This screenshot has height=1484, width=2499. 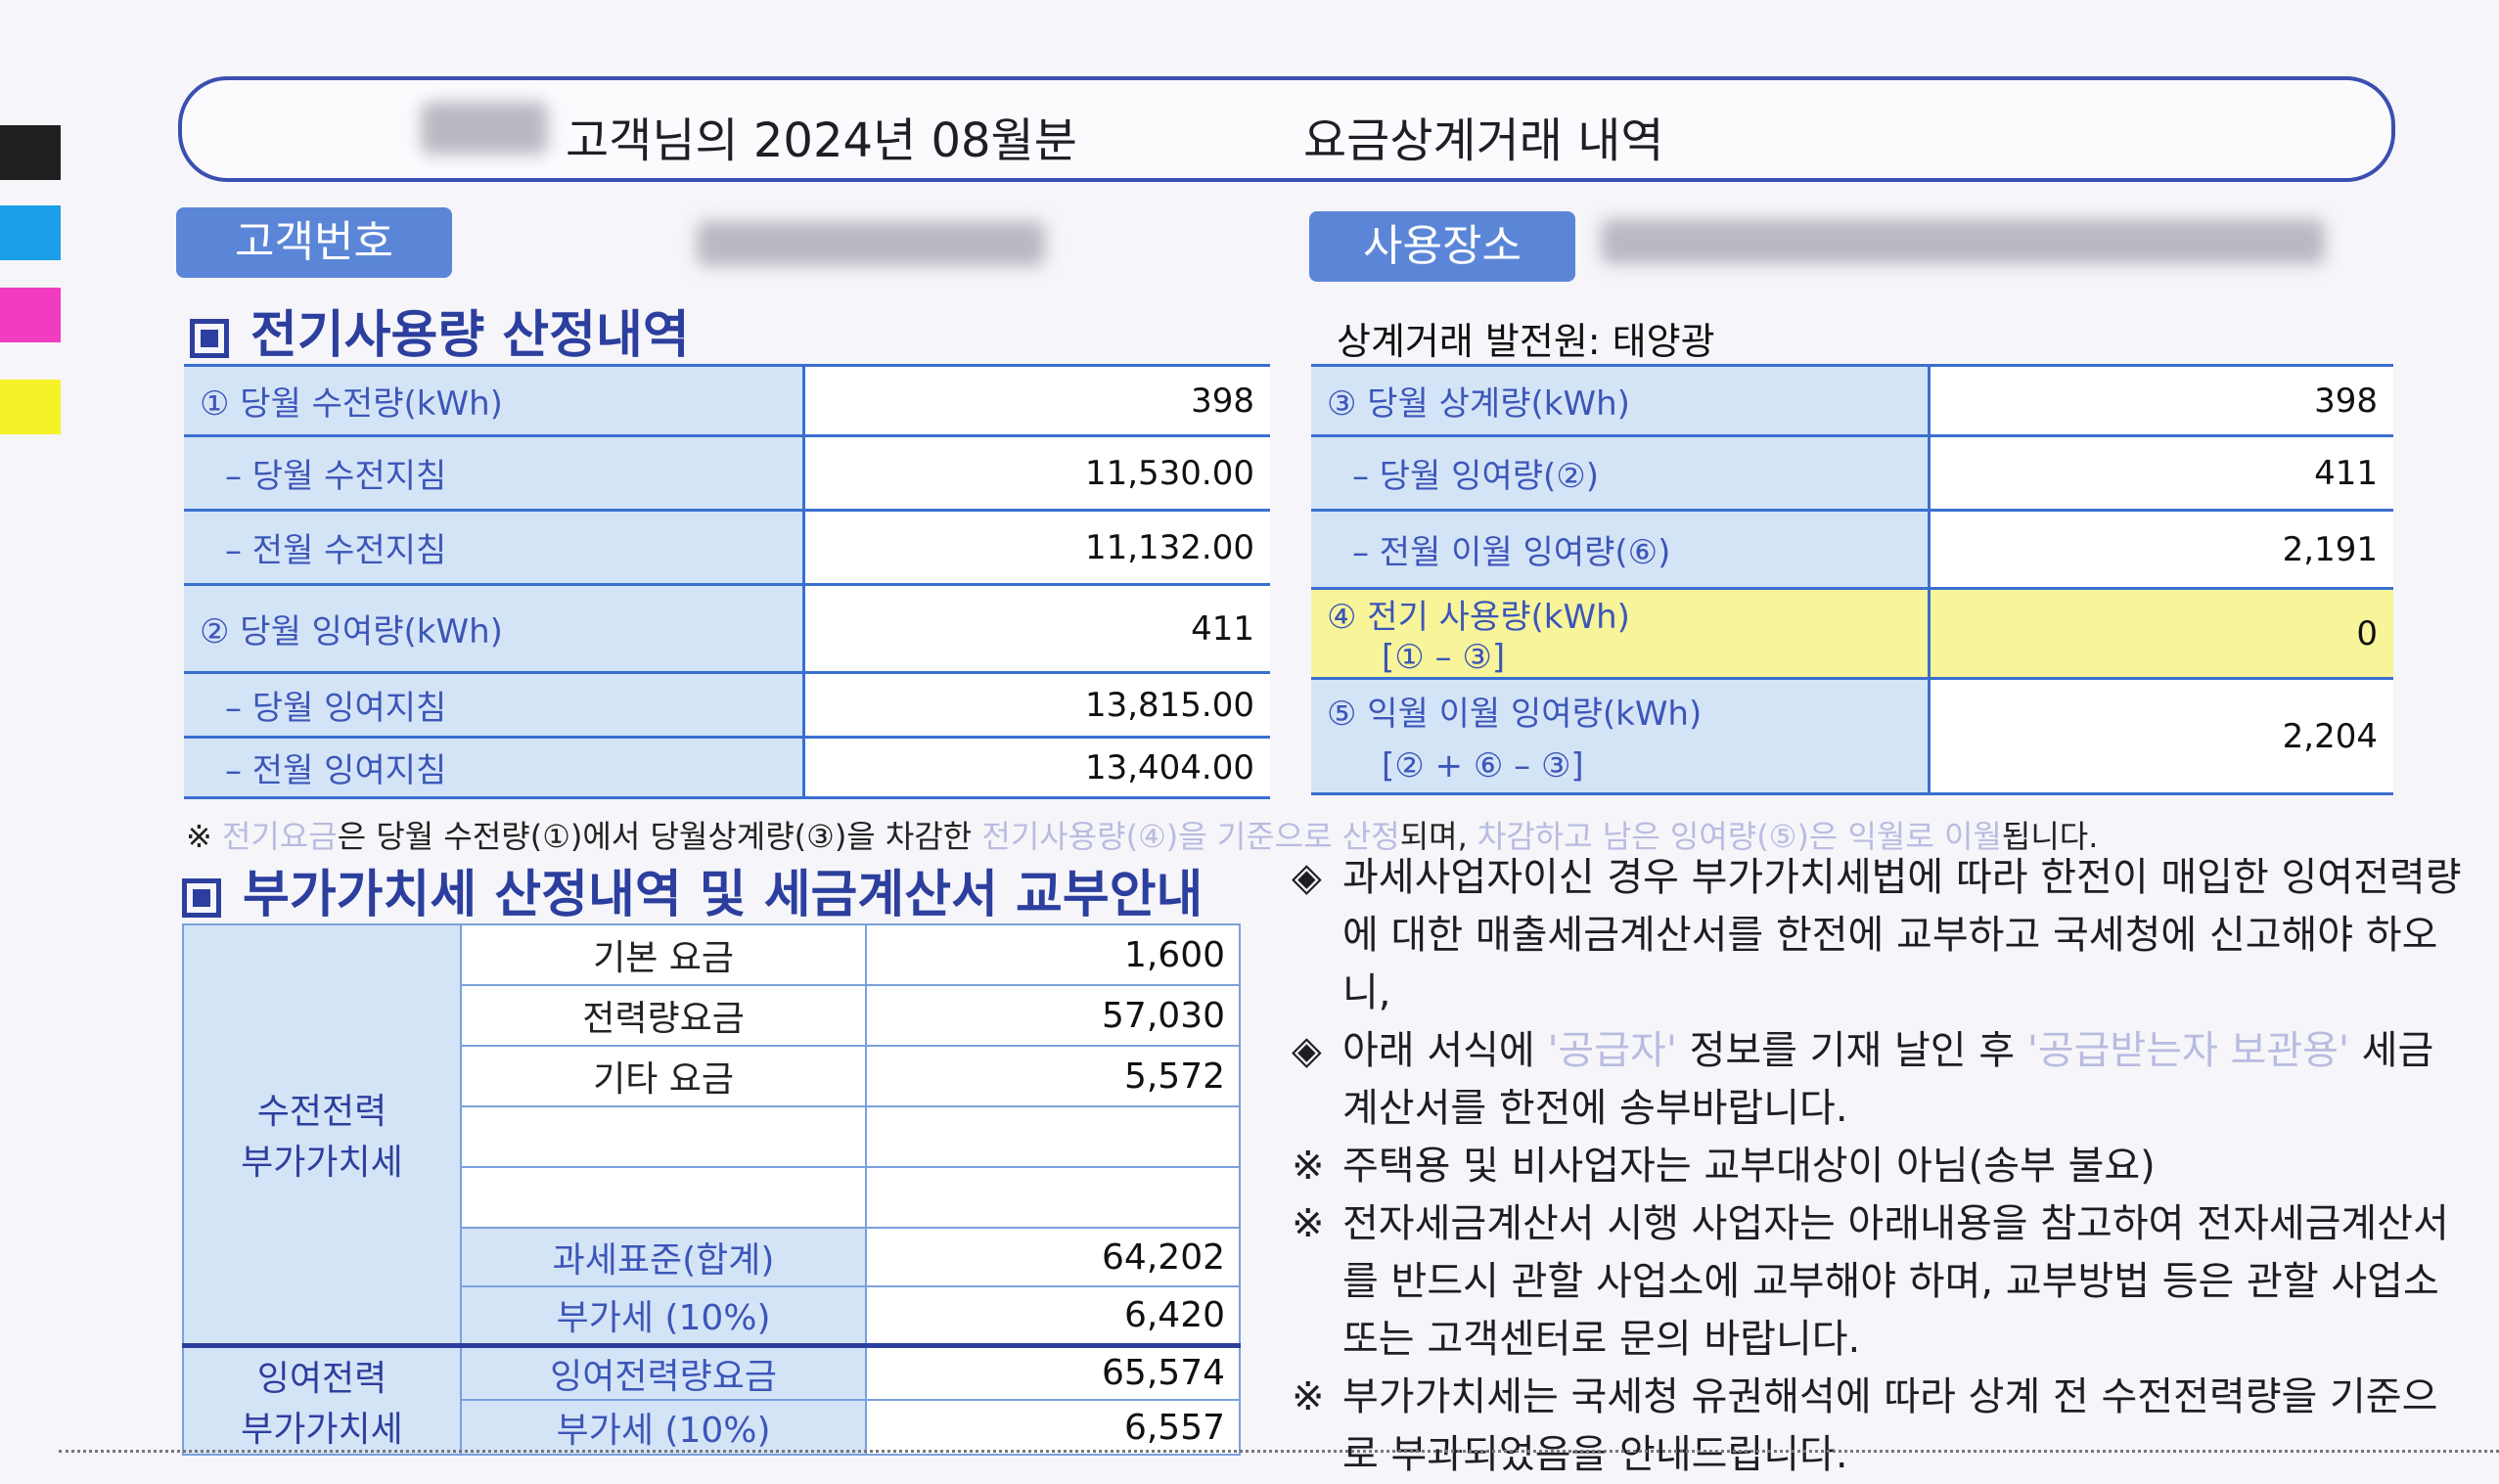 I want to click on vat-item: 과세표준(합계), so click(x=663, y=1257).